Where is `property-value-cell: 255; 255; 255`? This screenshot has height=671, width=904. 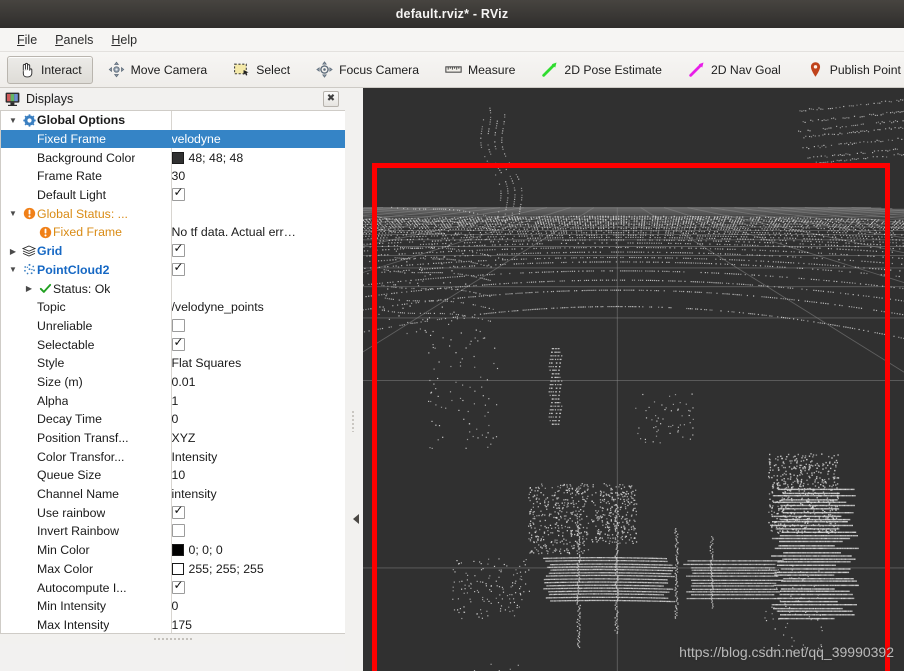 property-value-cell: 255; 255; 255 is located at coordinates (258, 569).